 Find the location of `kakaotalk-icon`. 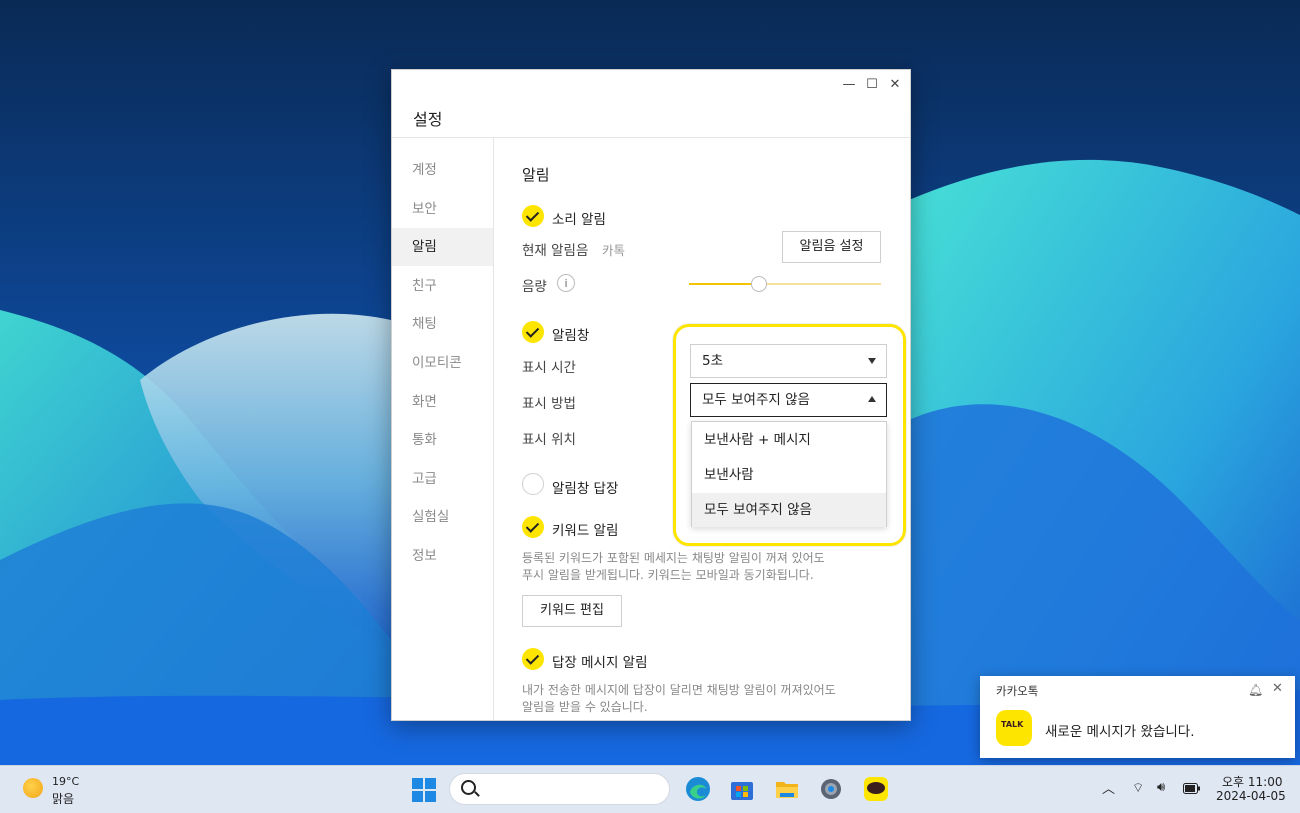

kakaotalk-icon is located at coordinates (876, 789).